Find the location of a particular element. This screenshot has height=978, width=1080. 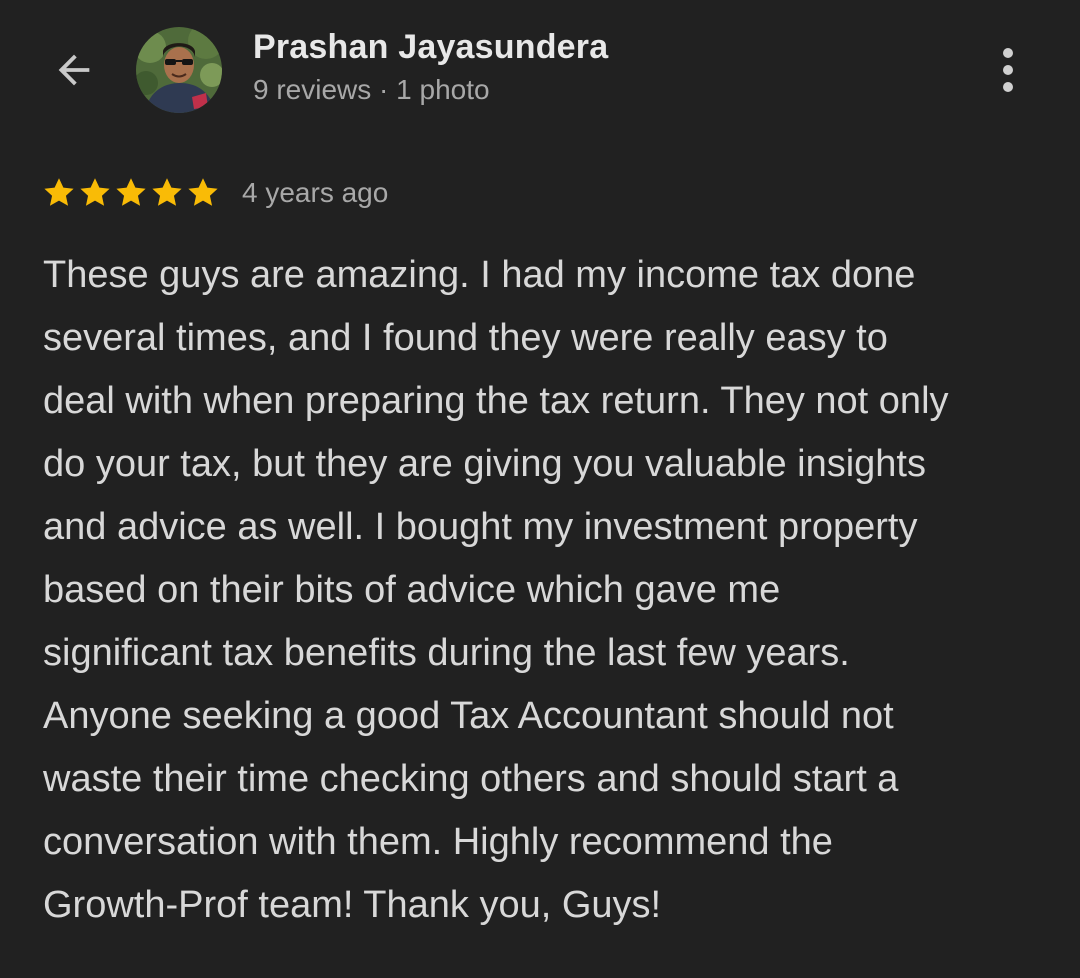

star-rating is located at coordinates (131, 193).